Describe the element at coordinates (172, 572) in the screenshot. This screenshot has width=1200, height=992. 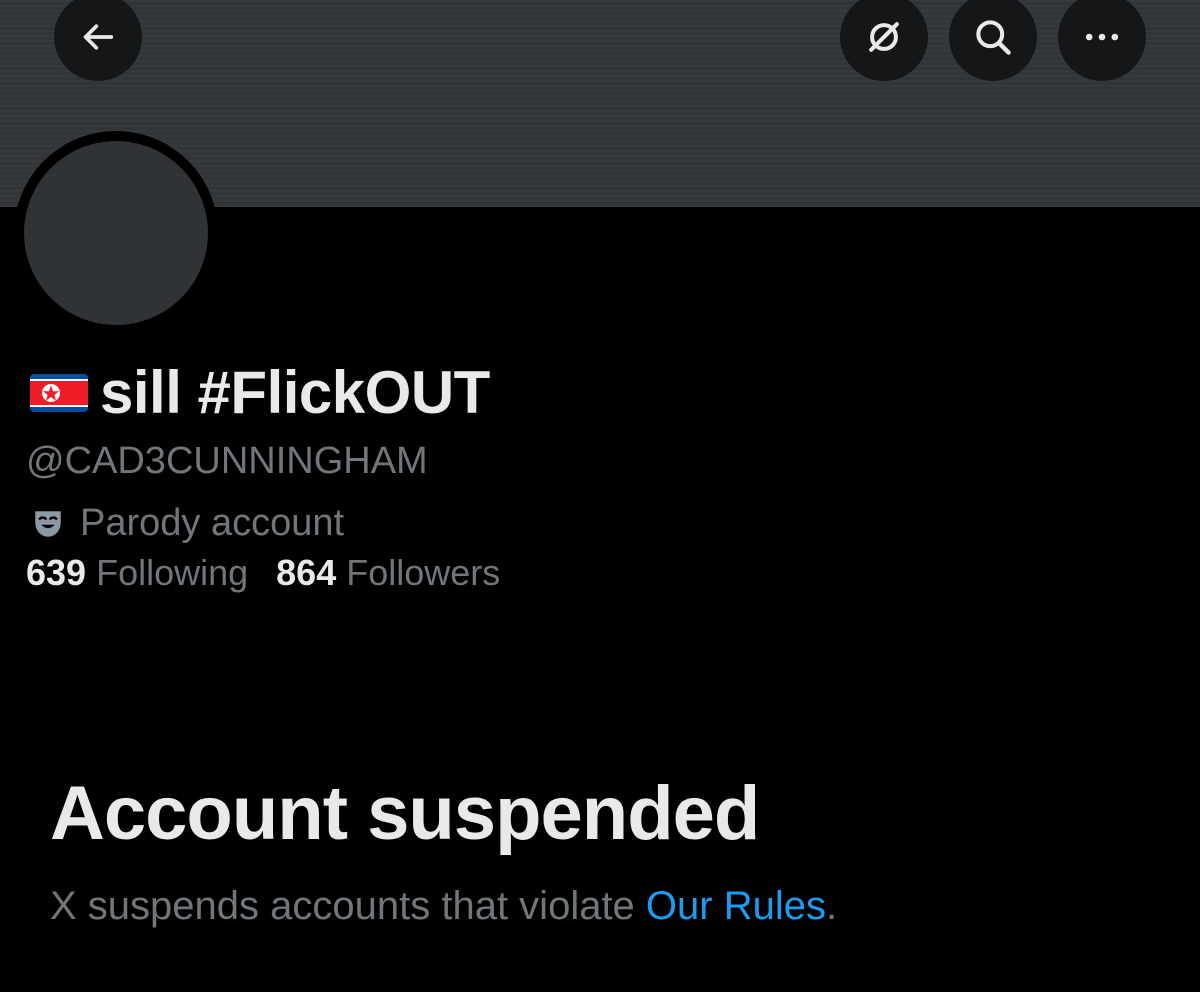
I see `following-label: Following` at that location.